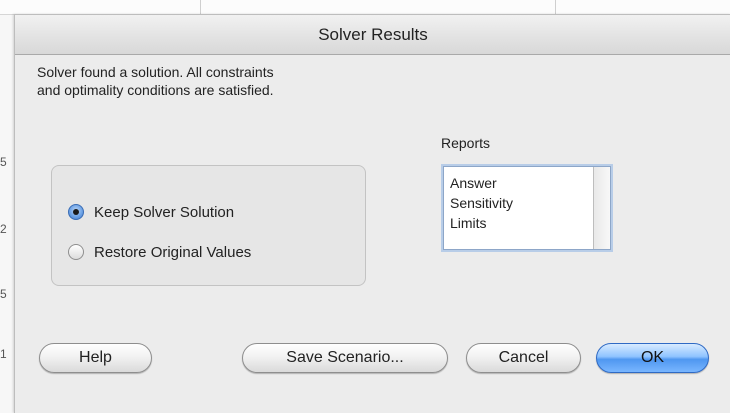 The image size is (730, 413). What do you see at coordinates (527, 208) in the screenshot?
I see `reports-listbox: Answer Sensitivity Limits` at bounding box center [527, 208].